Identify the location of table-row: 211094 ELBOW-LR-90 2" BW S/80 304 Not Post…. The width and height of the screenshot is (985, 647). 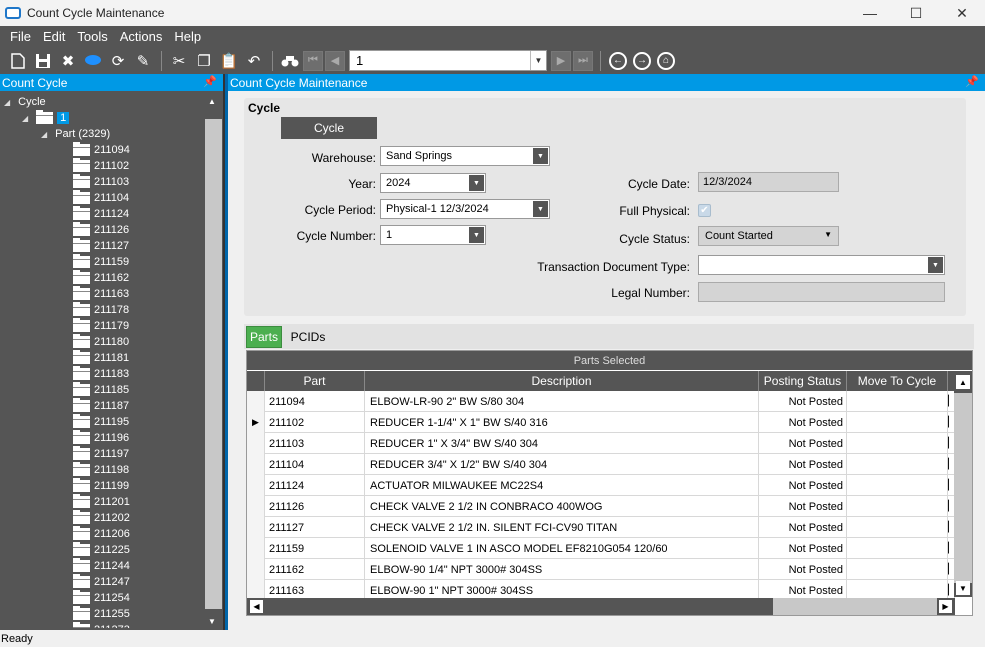
(601, 401).